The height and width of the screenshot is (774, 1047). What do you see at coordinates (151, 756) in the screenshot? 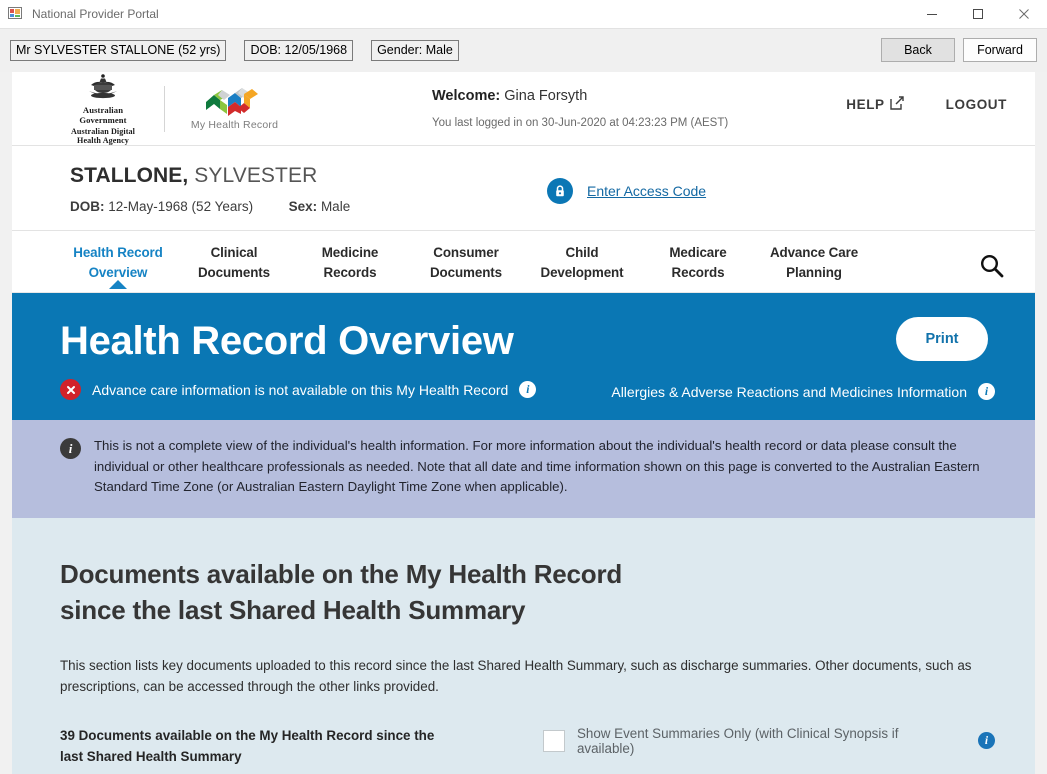
I see `documents-count-line2: last Shared Health Summary` at bounding box center [151, 756].